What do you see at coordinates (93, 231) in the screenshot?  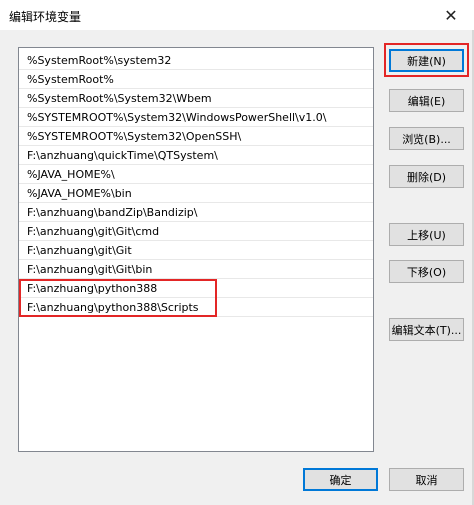 I see `list-item-label: F:\anzhuang\git\Git\cmd` at bounding box center [93, 231].